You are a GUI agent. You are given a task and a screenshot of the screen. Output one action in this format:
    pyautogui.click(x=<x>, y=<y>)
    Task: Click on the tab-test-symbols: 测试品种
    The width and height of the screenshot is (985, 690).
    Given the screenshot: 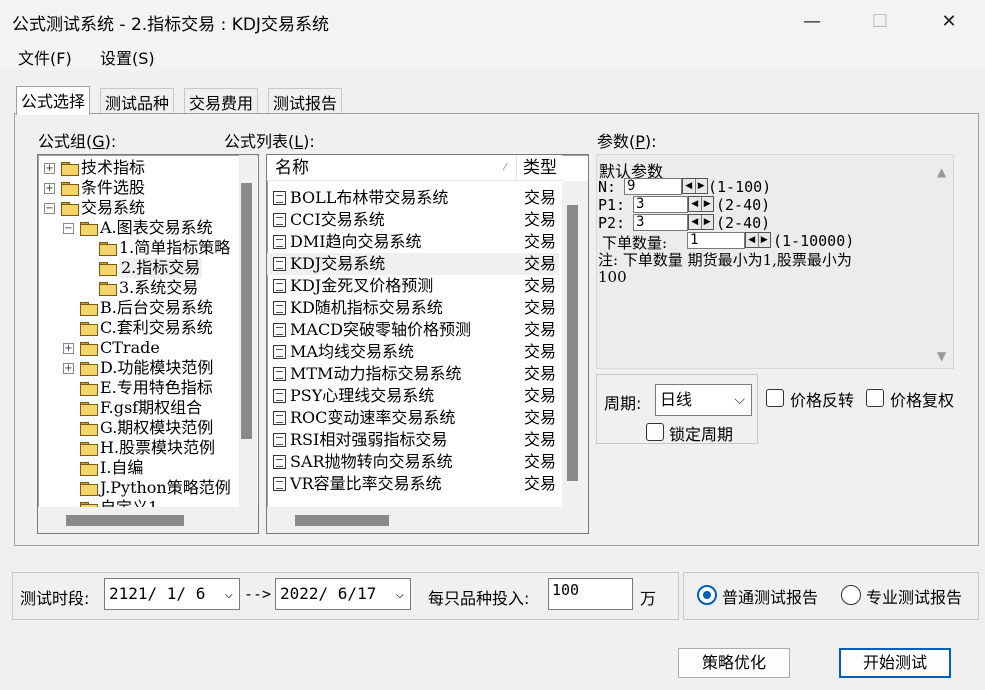 What is the action you would take?
    pyautogui.click(x=137, y=100)
    